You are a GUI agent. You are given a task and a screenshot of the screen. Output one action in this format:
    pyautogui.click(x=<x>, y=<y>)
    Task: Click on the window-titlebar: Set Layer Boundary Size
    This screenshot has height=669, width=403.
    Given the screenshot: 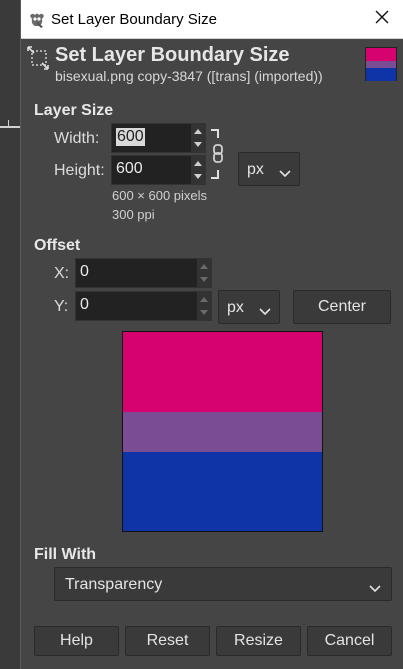 What is the action you would take?
    pyautogui.click(x=212, y=19)
    